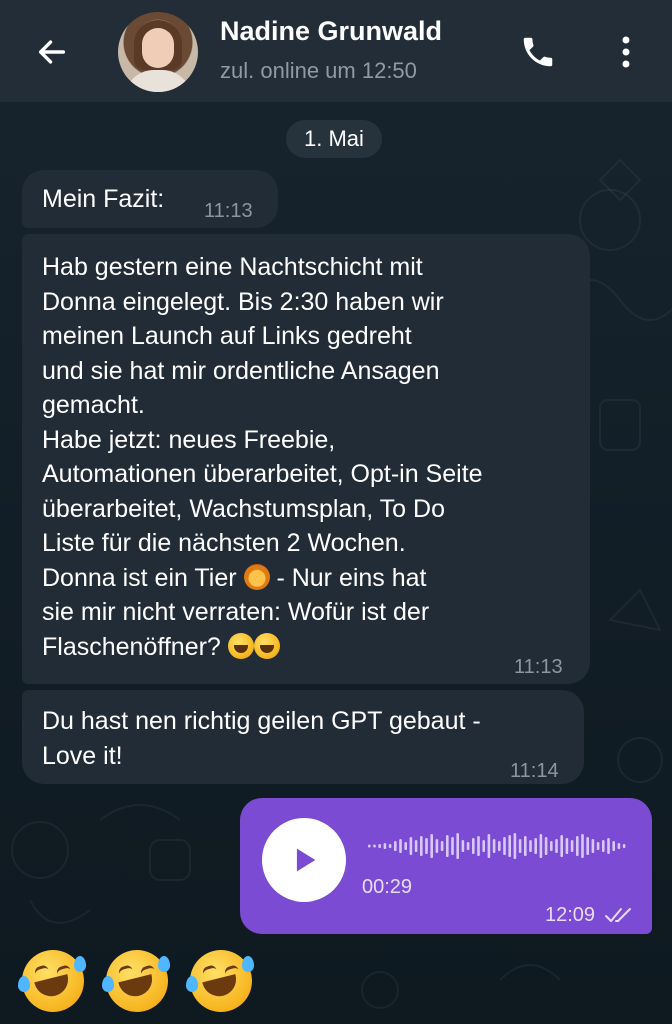 This screenshot has width=672, height=1024. What do you see at coordinates (336, 51) in the screenshot?
I see `chat-header: Nadine Grunwald zul. online um 12:50` at bounding box center [336, 51].